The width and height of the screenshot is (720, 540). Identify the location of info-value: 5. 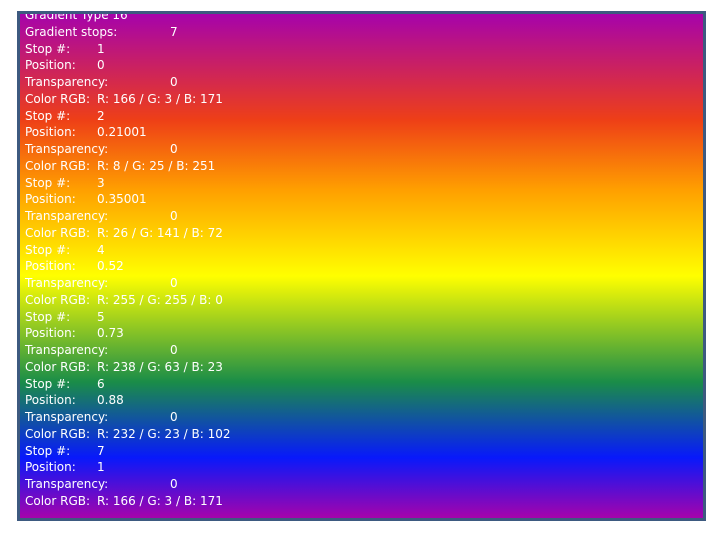
(101, 316).